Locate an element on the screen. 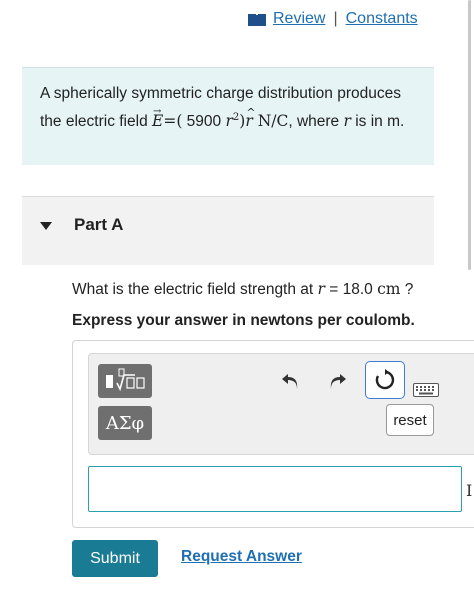  problem-text-part-2: , where is located at coordinates (316, 122).